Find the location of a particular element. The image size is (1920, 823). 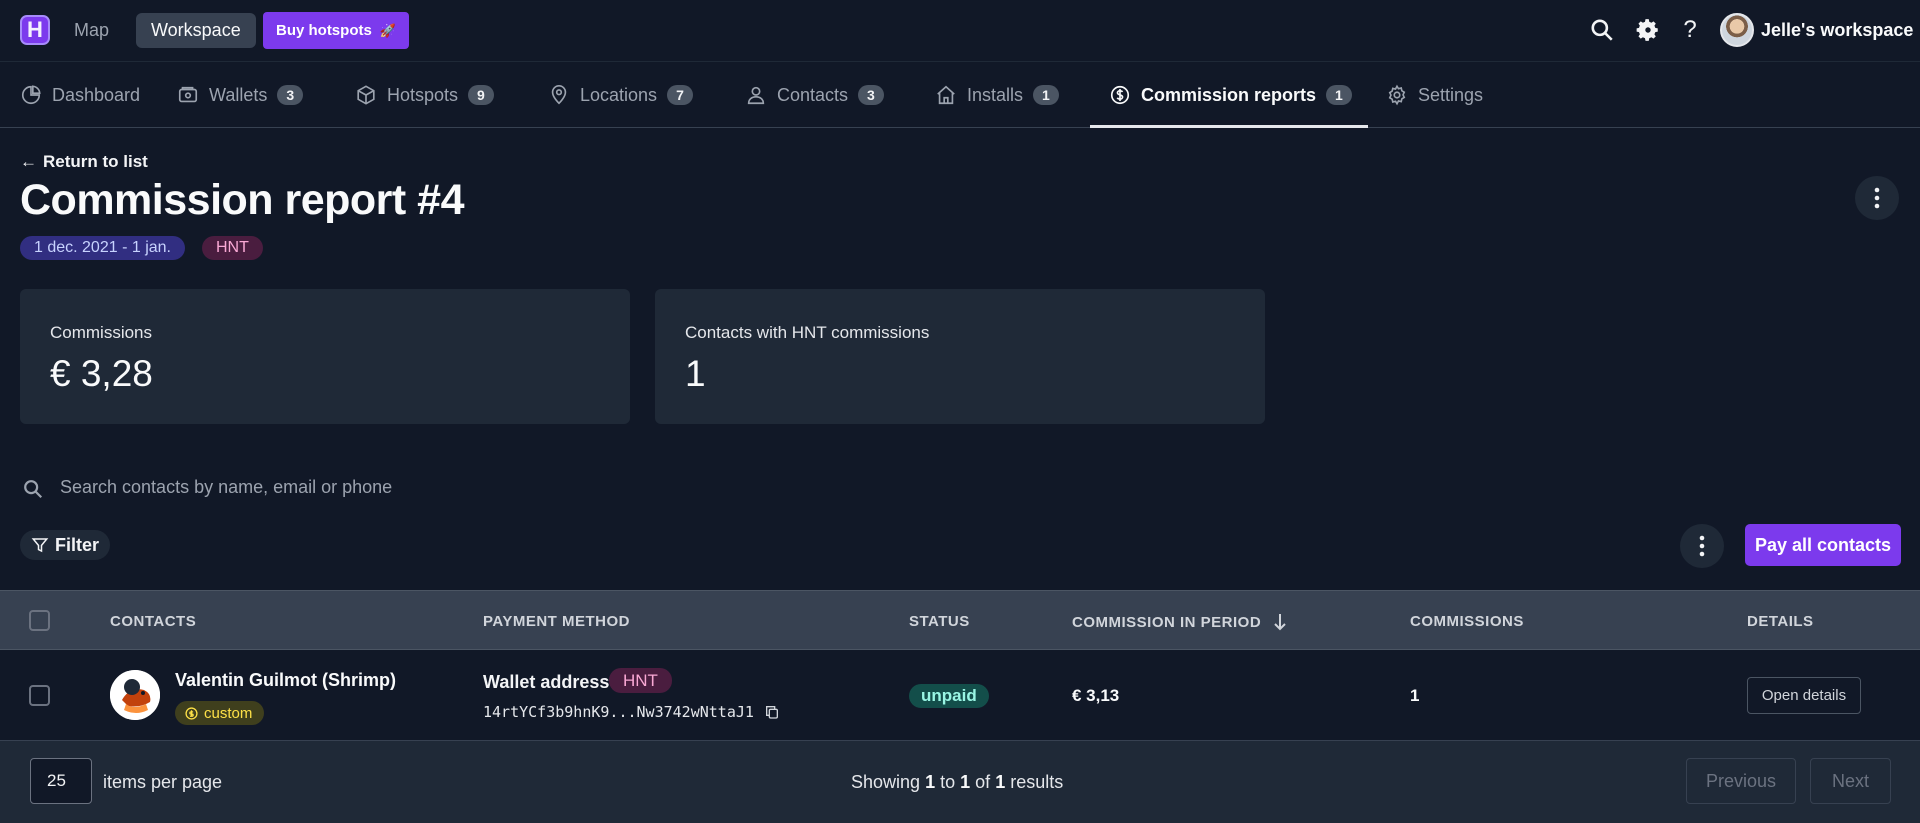

currency-badge: HNT is located at coordinates (232, 248).